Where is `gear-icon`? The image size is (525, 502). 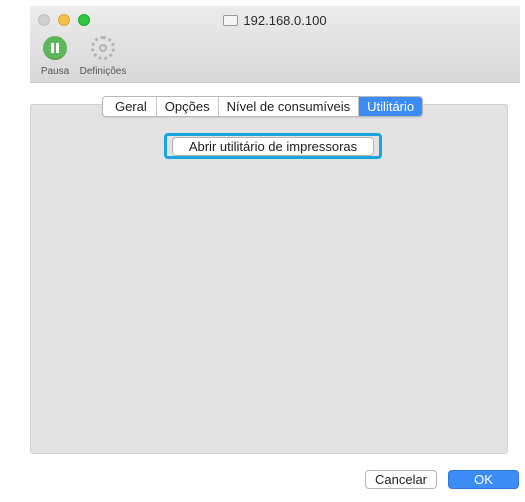 gear-icon is located at coordinates (103, 48).